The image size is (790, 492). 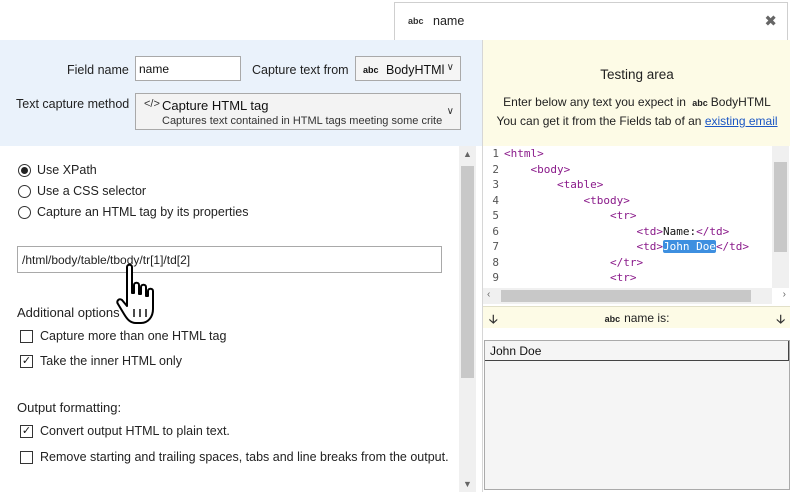 I want to click on code-line: 2 <body>, so click(x=531, y=169).